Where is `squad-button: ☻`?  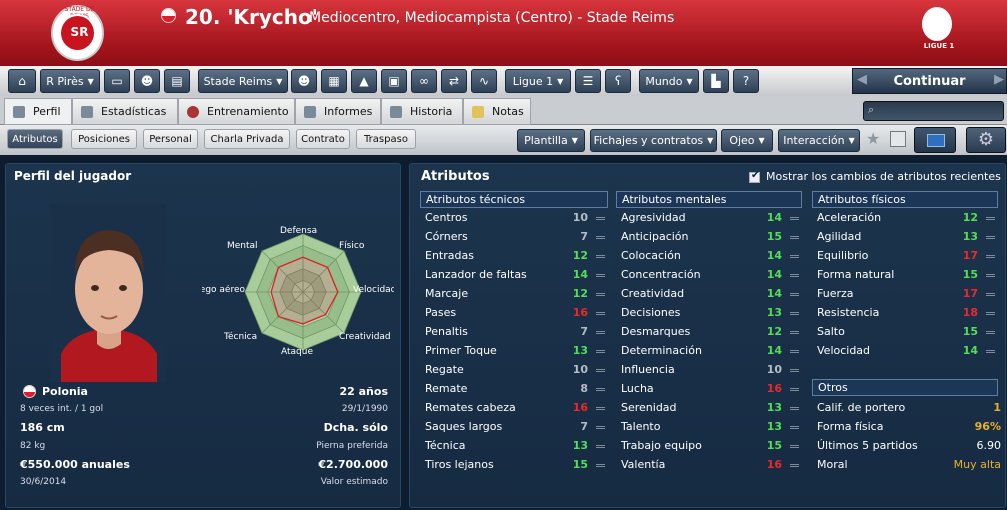 squad-button: ☻ is located at coordinates (304, 81).